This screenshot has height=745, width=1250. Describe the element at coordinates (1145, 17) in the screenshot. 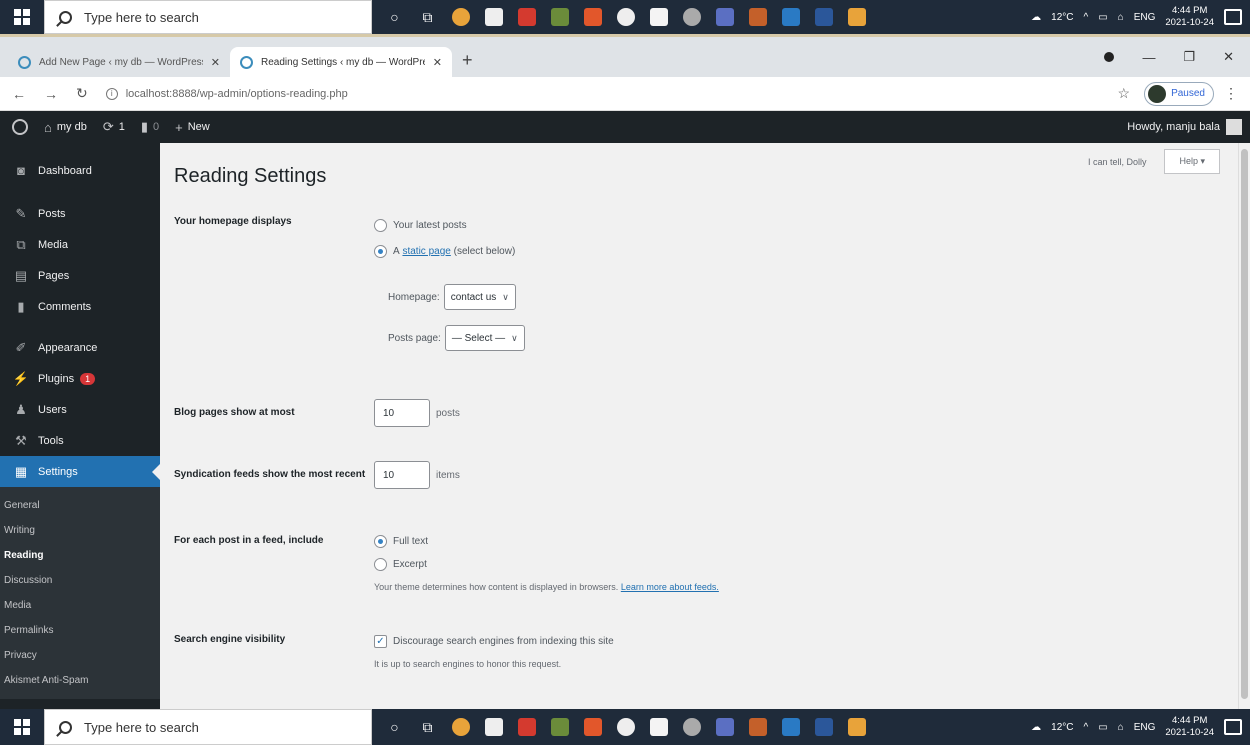

I see `language-indicator: ENG` at that location.